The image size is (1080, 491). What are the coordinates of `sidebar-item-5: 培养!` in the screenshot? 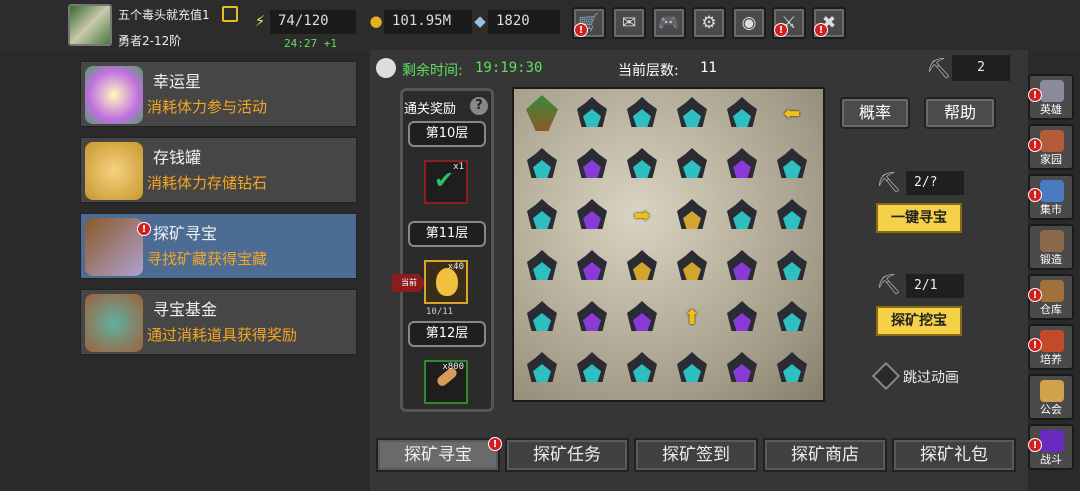 It's located at (1051, 347).